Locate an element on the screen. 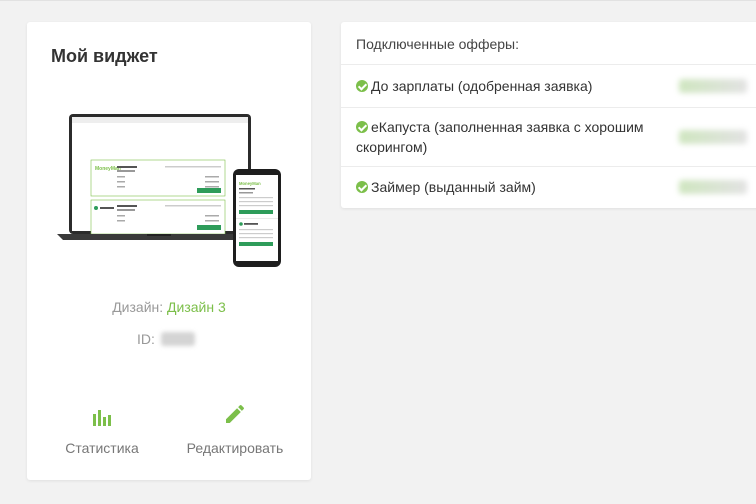 This screenshot has height=504, width=756. id-value-redacted is located at coordinates (177, 339).